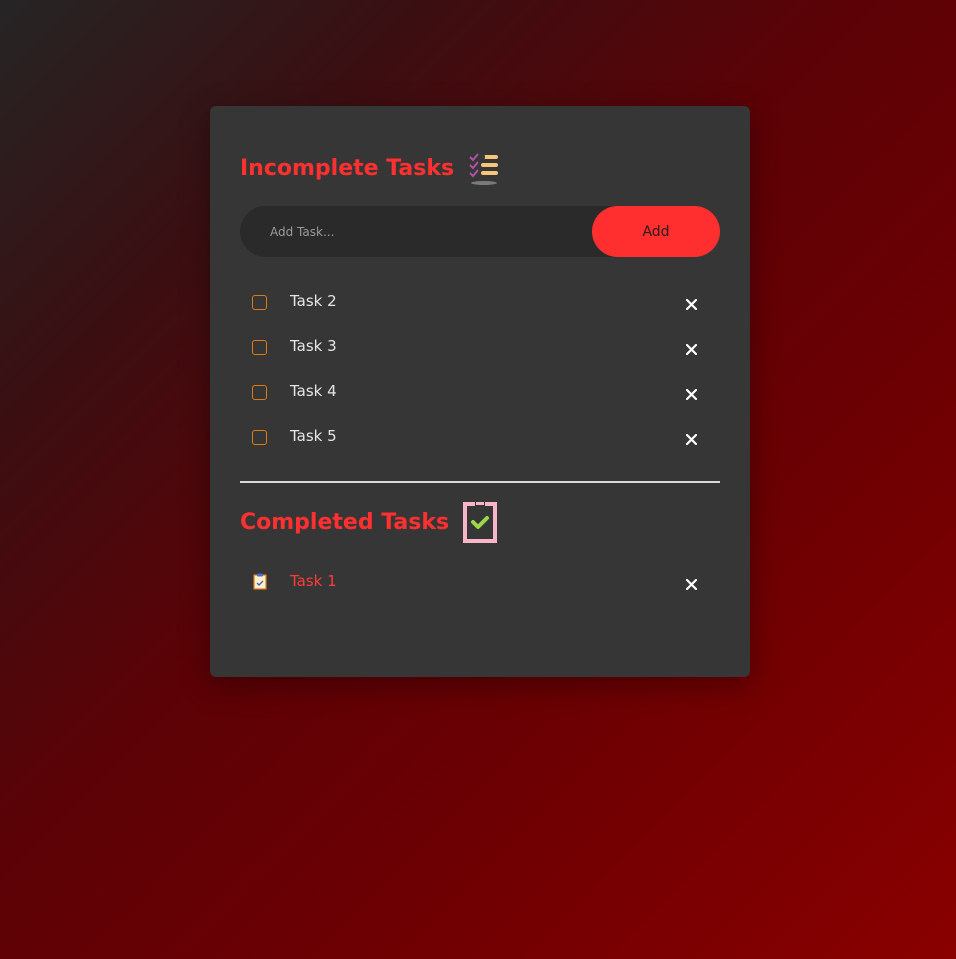 This screenshot has width=956, height=959. What do you see at coordinates (347, 168) in the screenshot?
I see `incomplete-title-text: Incomplete Tasks` at bounding box center [347, 168].